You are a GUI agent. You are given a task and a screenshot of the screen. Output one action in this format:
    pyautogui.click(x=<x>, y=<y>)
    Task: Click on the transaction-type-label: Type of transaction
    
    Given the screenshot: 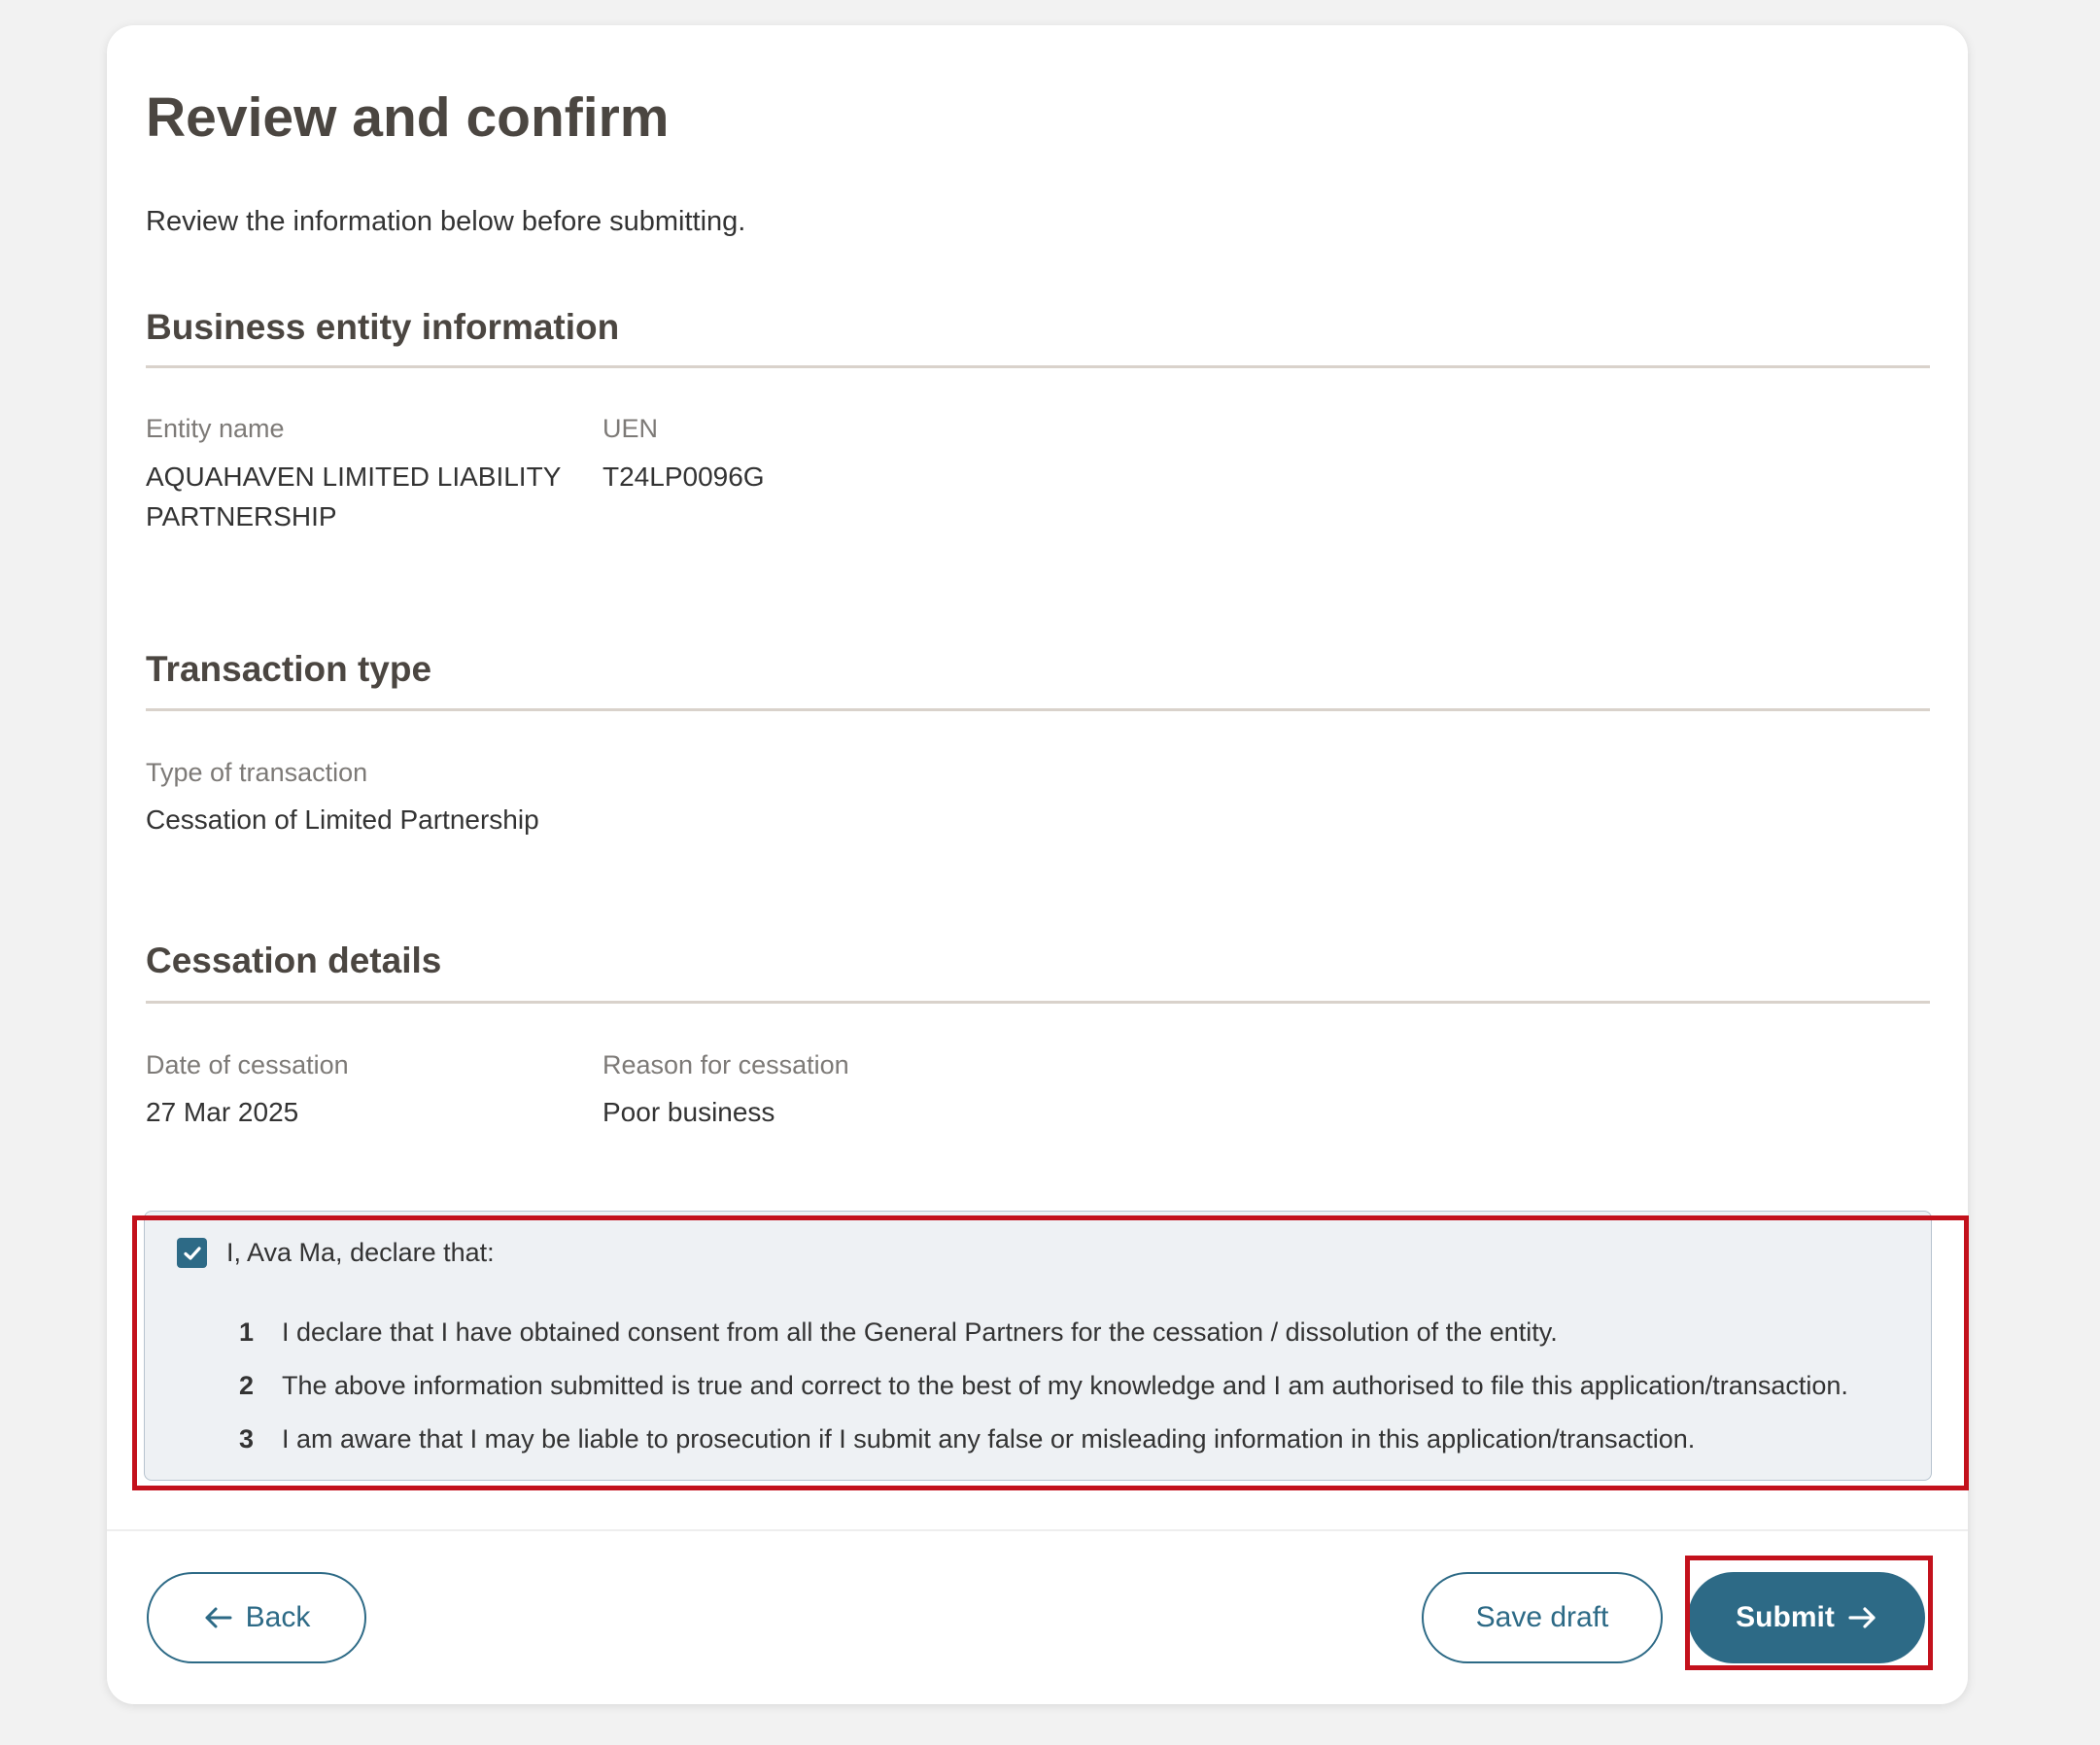 What is the action you would take?
    pyautogui.click(x=257, y=772)
    